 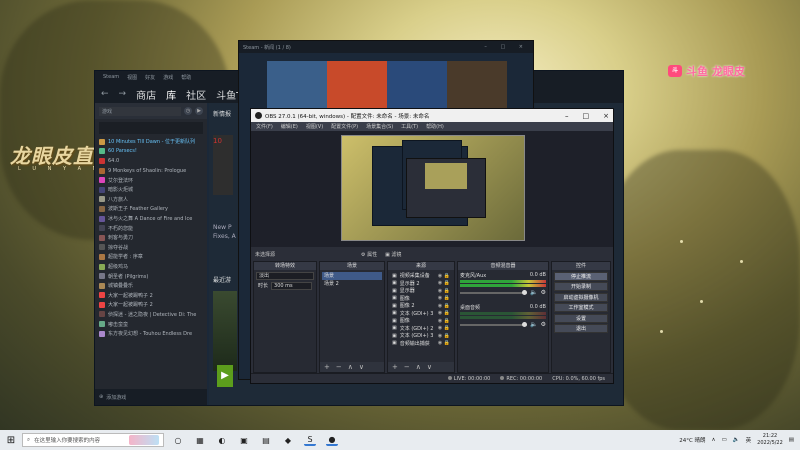 What do you see at coordinates (146, 94) in the screenshot?
I see `nav-store: 商店` at bounding box center [146, 94].